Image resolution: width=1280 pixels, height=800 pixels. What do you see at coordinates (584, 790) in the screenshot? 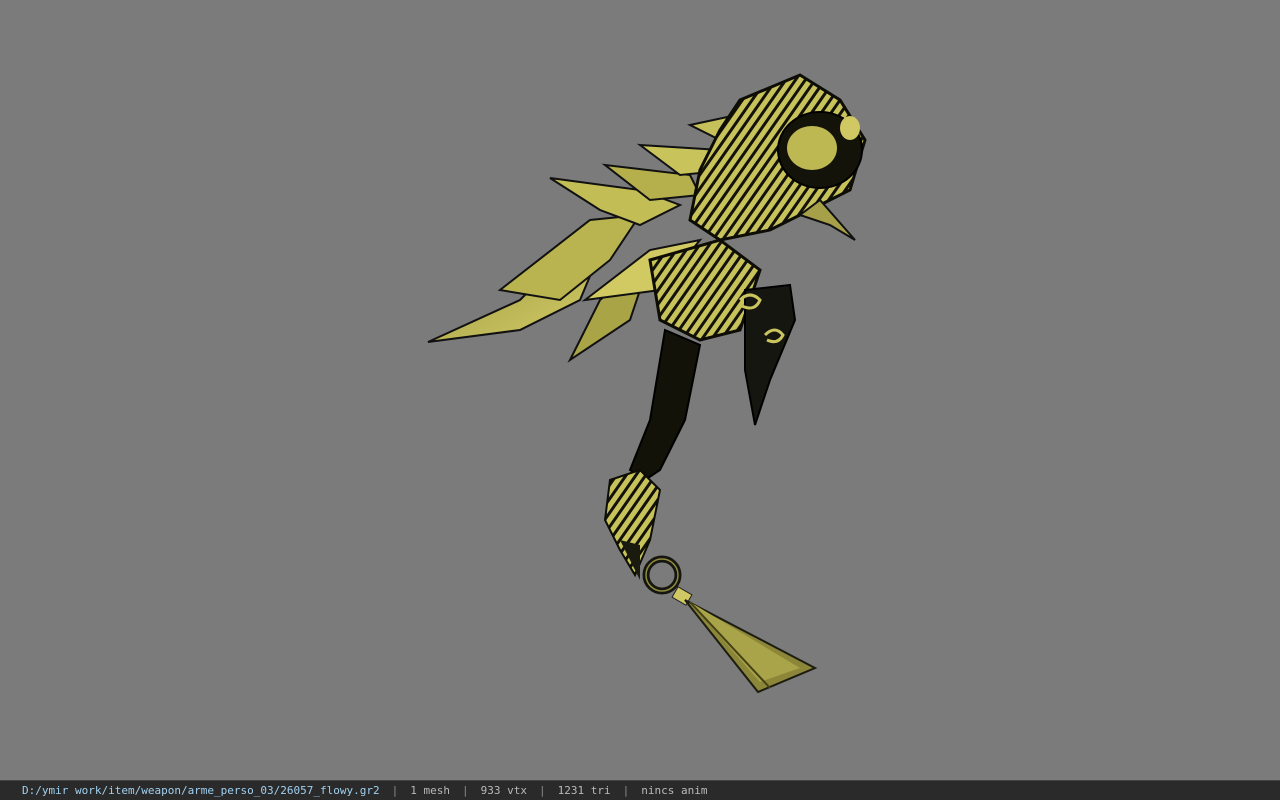
I see `triangle-count: 1231 tri` at bounding box center [584, 790].